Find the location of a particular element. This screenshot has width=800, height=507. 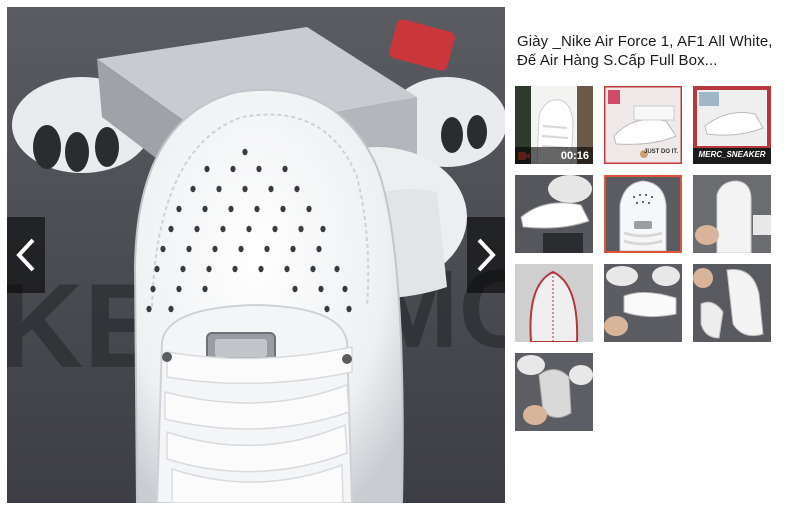

thumbnail-item: MERC_SNEAKER is located at coordinates (732, 125).